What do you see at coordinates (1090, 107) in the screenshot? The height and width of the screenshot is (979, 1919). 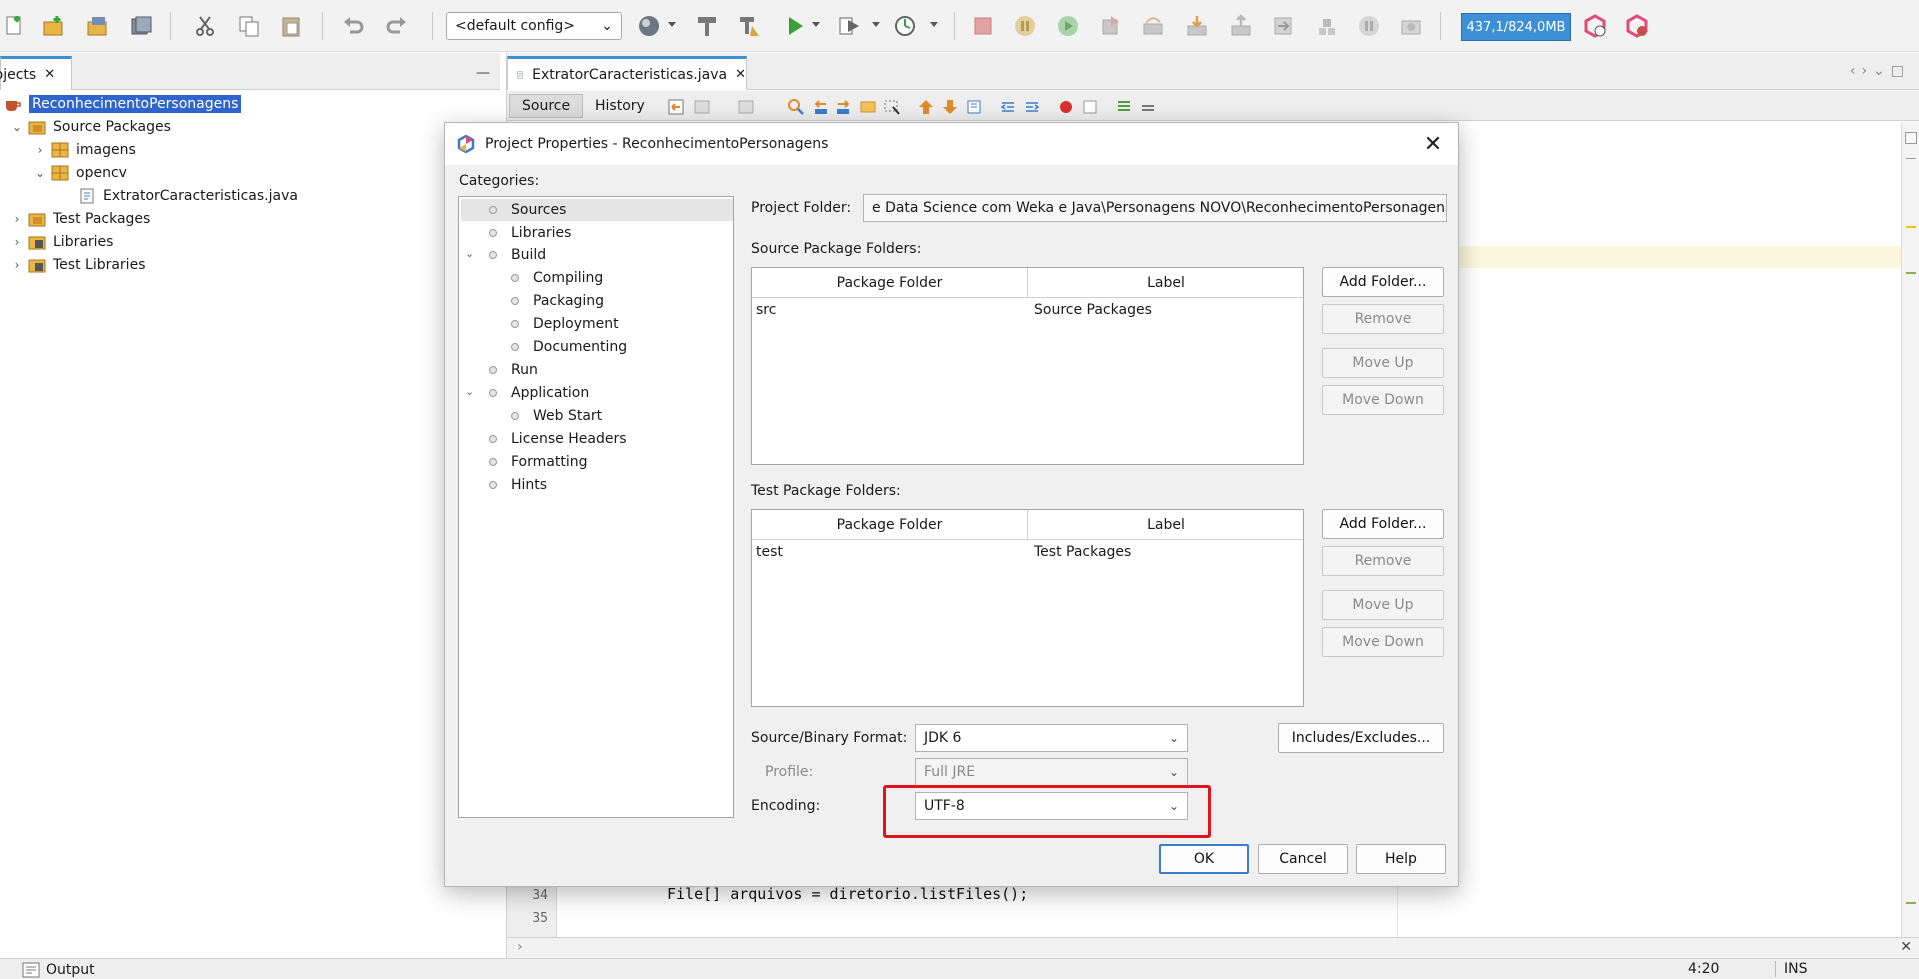 I see `stop-macro-icon` at bounding box center [1090, 107].